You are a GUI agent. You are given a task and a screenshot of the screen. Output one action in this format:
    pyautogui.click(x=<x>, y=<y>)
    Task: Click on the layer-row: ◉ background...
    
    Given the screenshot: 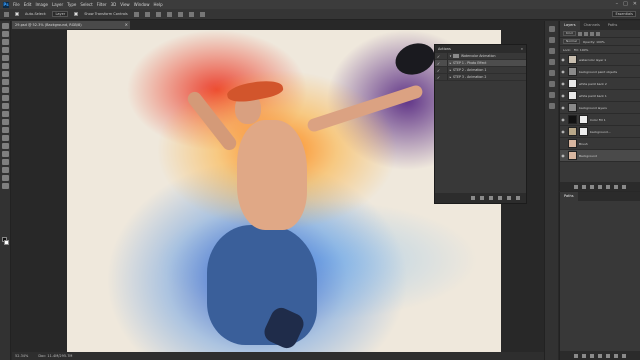 What is the action you would take?
    pyautogui.click(x=600, y=132)
    